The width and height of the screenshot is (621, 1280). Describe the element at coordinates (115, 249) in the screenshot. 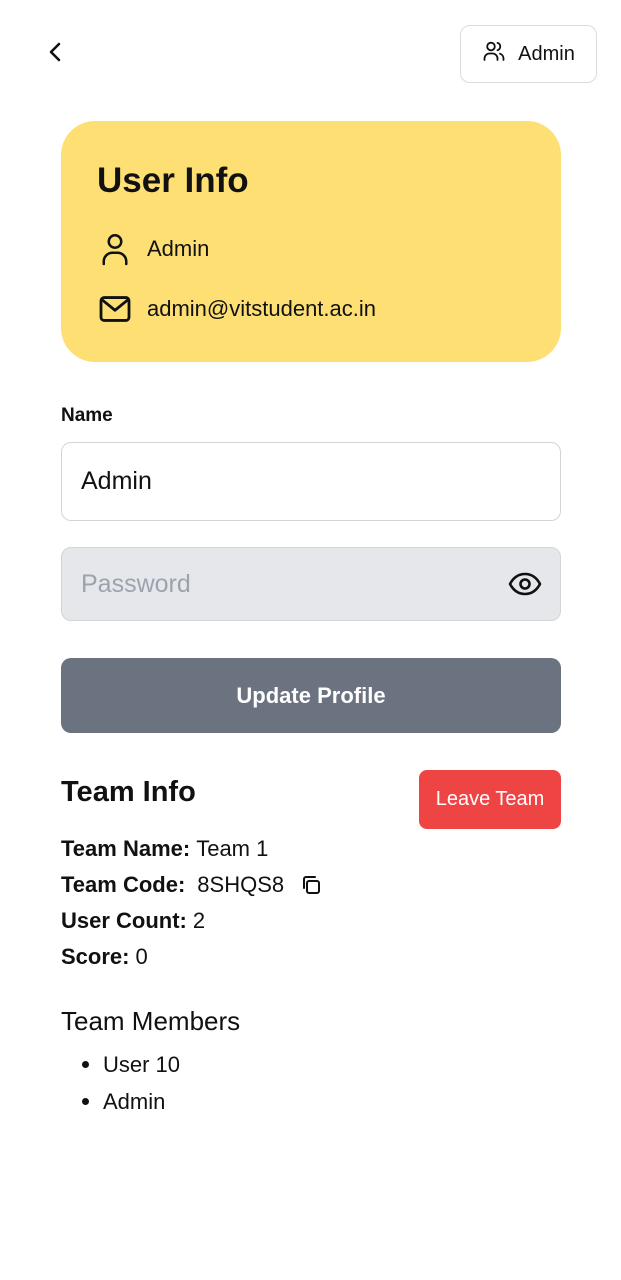

I see `user-icon` at that location.